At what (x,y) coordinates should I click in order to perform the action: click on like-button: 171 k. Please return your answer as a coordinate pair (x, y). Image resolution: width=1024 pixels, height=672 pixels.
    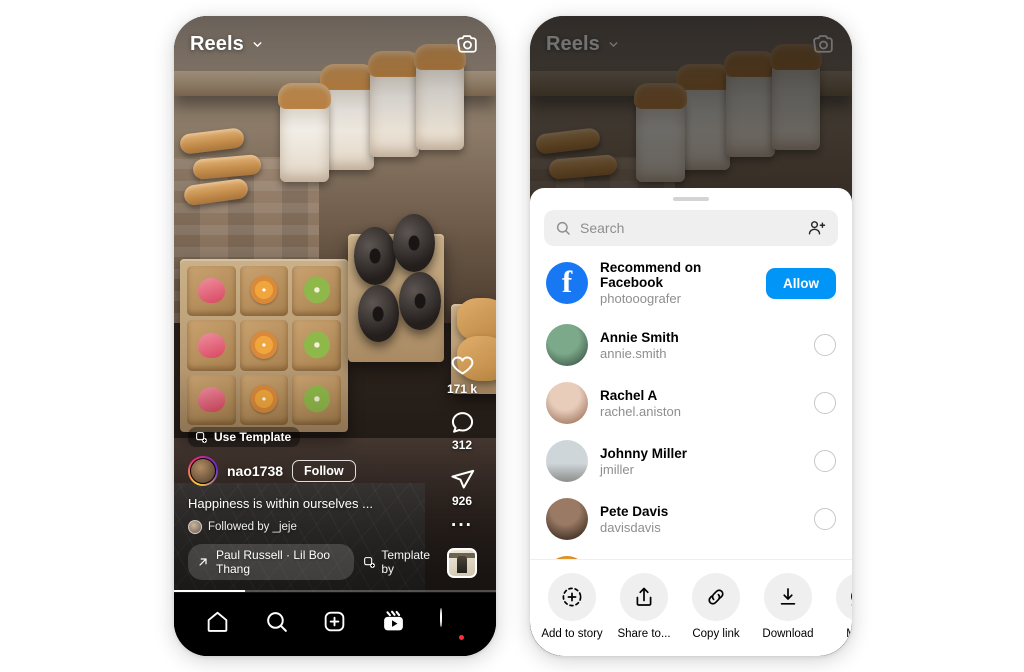
    Looking at the image, I should click on (462, 374).